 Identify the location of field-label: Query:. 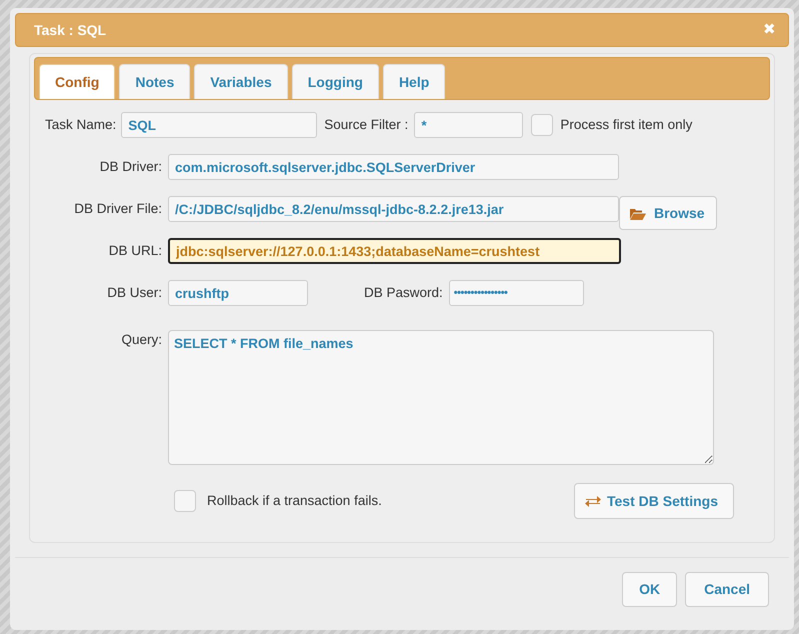
(141, 340).